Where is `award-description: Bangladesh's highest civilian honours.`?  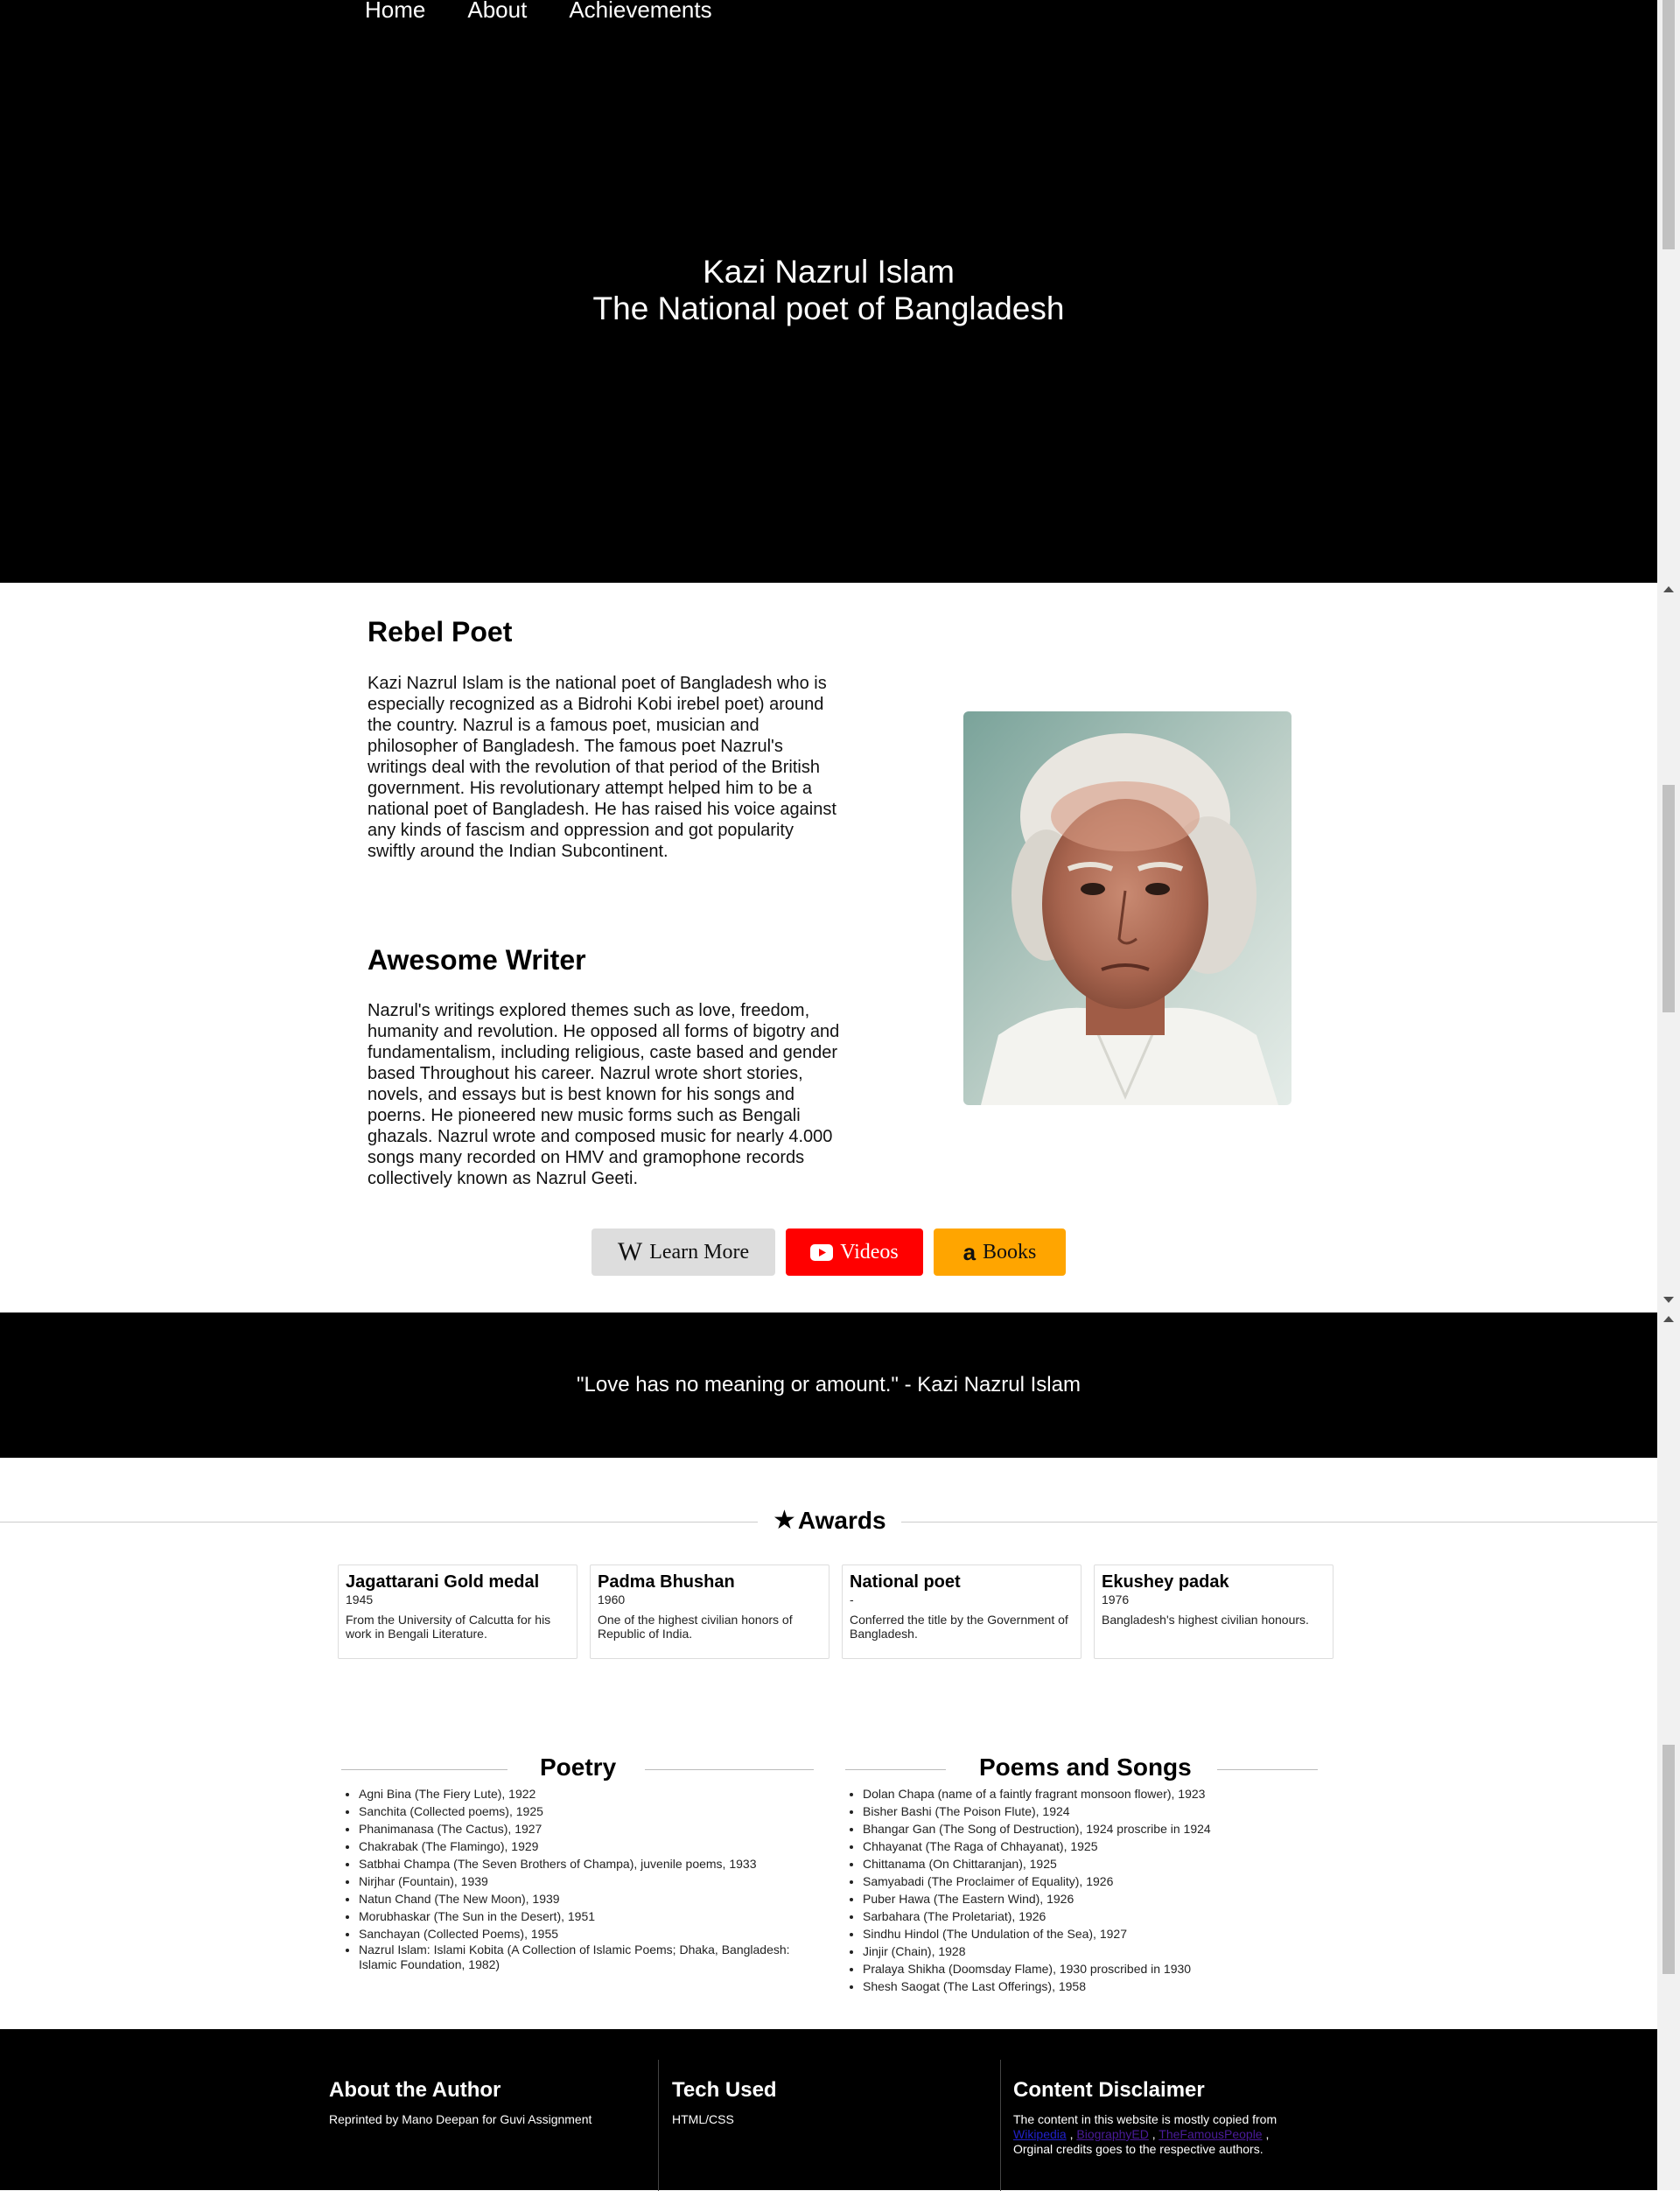
award-description: Bangladesh's highest civilian honours. is located at coordinates (1205, 1620).